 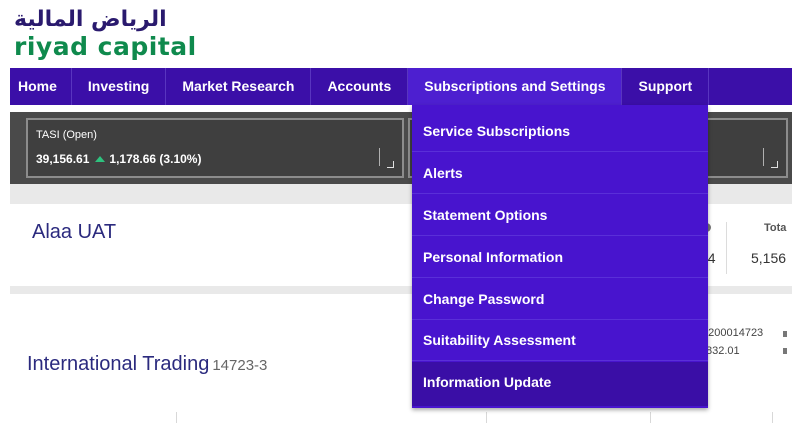 I want to click on logo-arabic-text: الرياض المالية, so click(x=90, y=19).